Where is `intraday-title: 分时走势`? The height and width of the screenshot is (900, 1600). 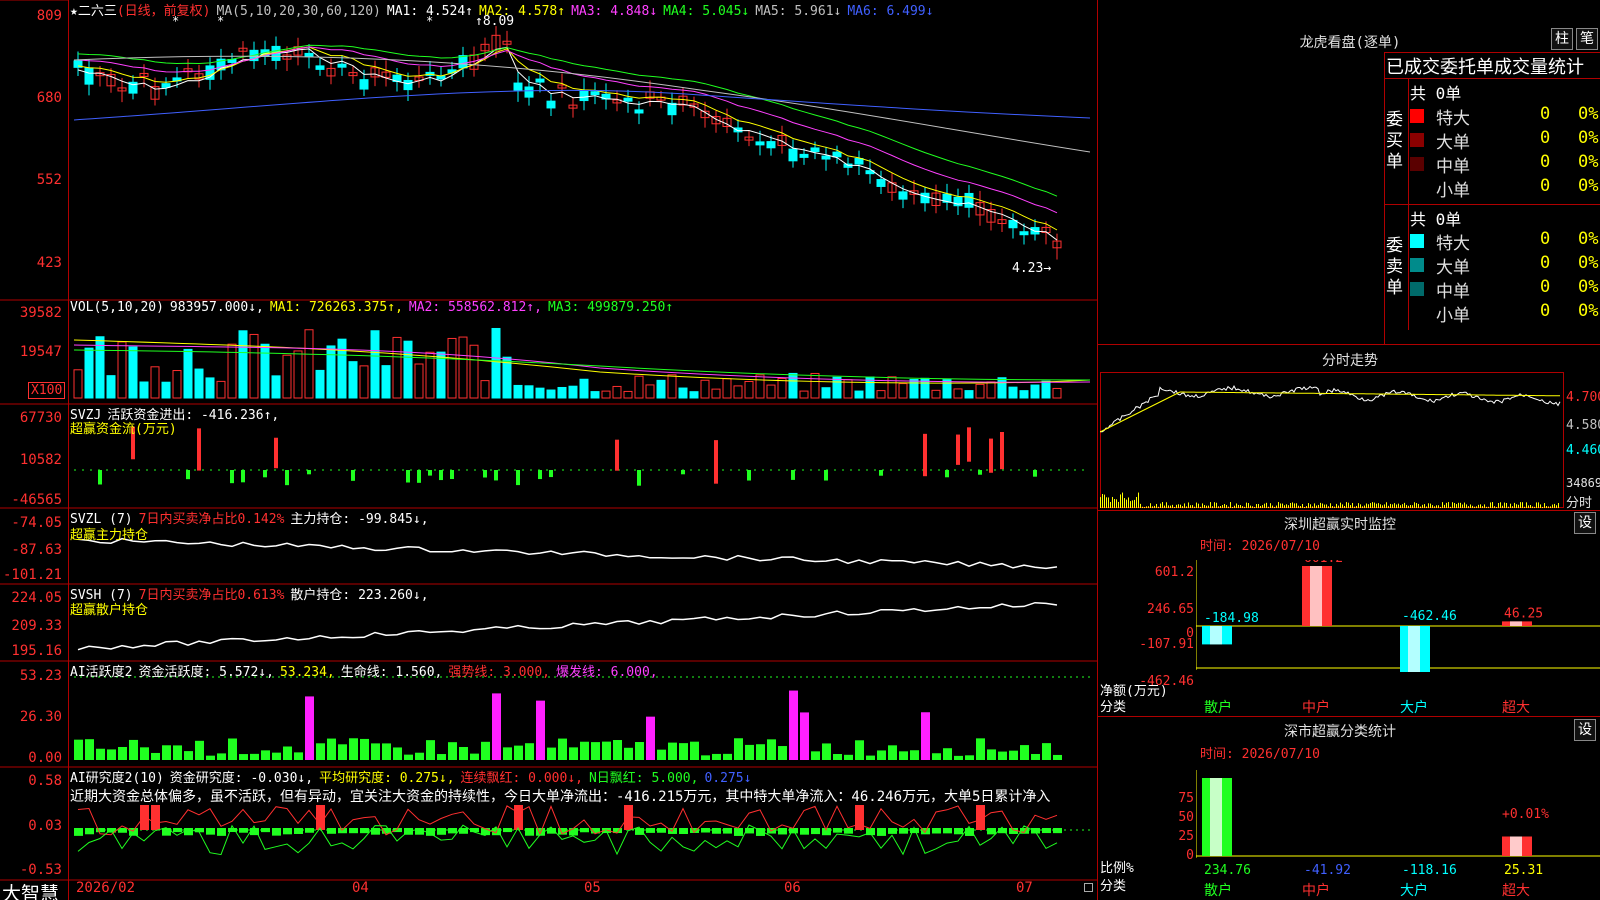
intraday-title: 分时走势 is located at coordinates (1350, 361).